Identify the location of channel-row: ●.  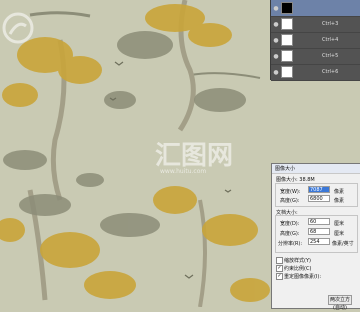
(315, 8).